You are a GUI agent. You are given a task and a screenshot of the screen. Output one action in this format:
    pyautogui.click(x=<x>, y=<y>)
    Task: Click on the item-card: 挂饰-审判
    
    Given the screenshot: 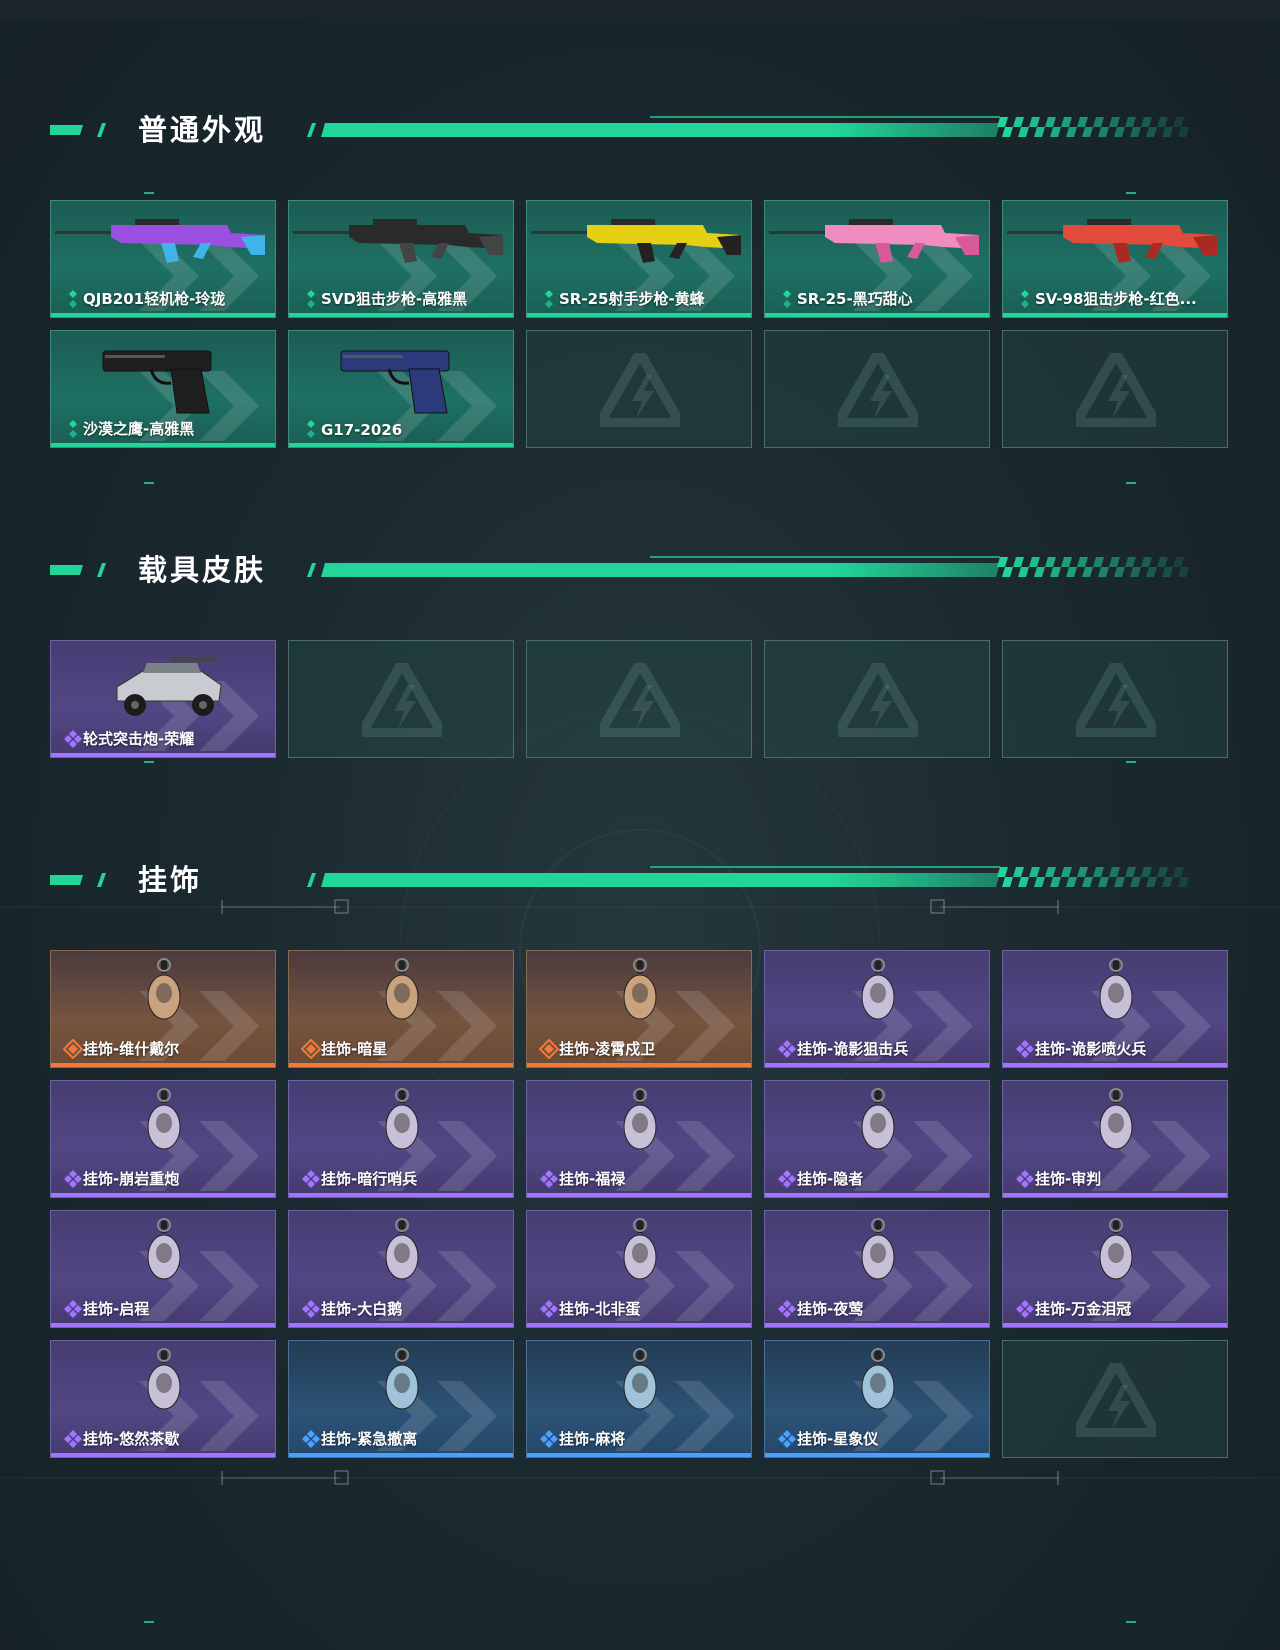 What is the action you would take?
    pyautogui.click(x=1115, y=1139)
    